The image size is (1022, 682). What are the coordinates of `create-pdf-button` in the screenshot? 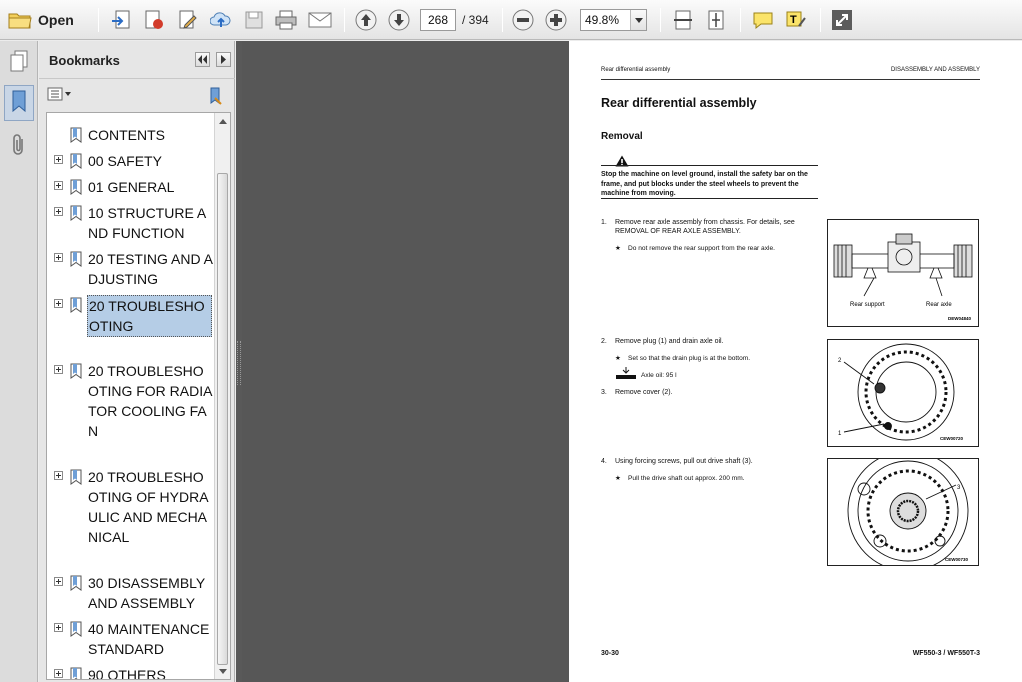 It's located at (122, 20).